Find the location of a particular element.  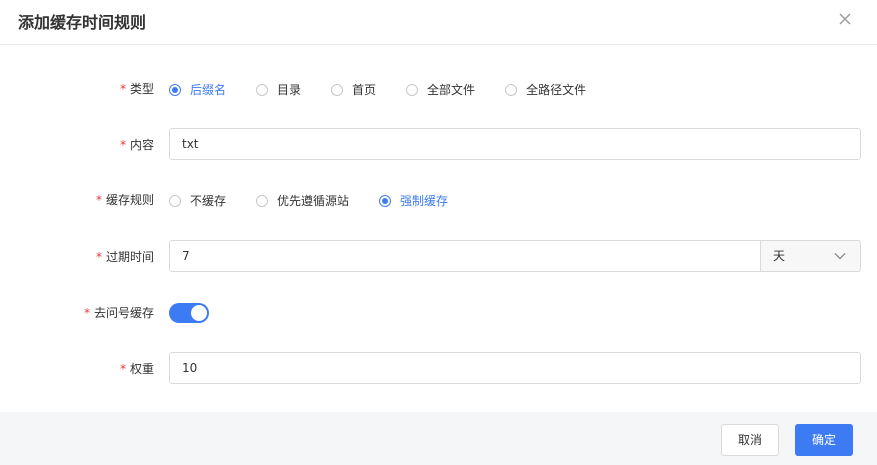

expire-unit-select: 天 is located at coordinates (810, 256).